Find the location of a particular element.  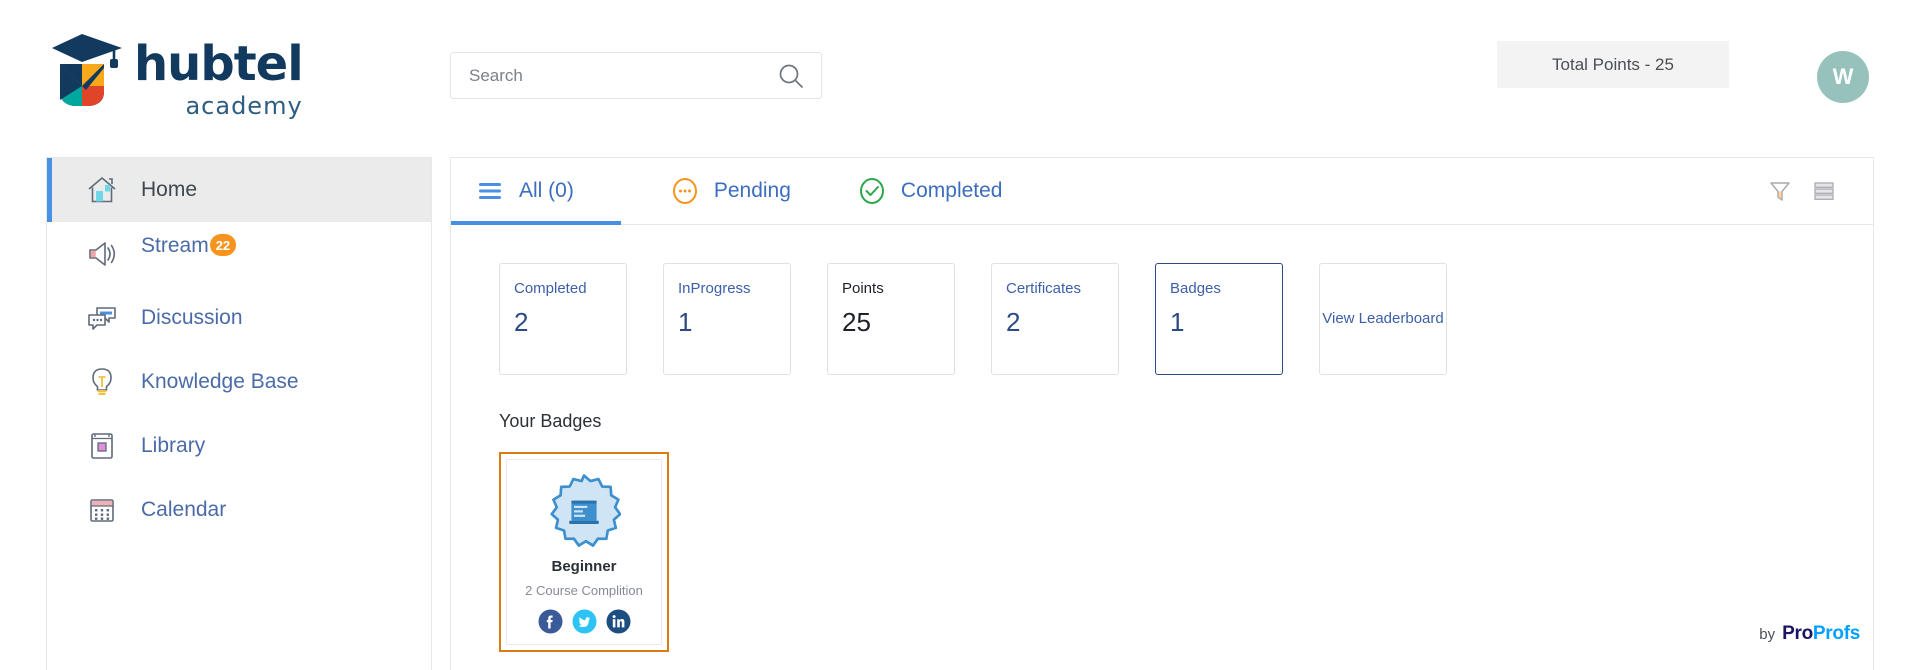

lightbulb-icon is located at coordinates (102, 382).